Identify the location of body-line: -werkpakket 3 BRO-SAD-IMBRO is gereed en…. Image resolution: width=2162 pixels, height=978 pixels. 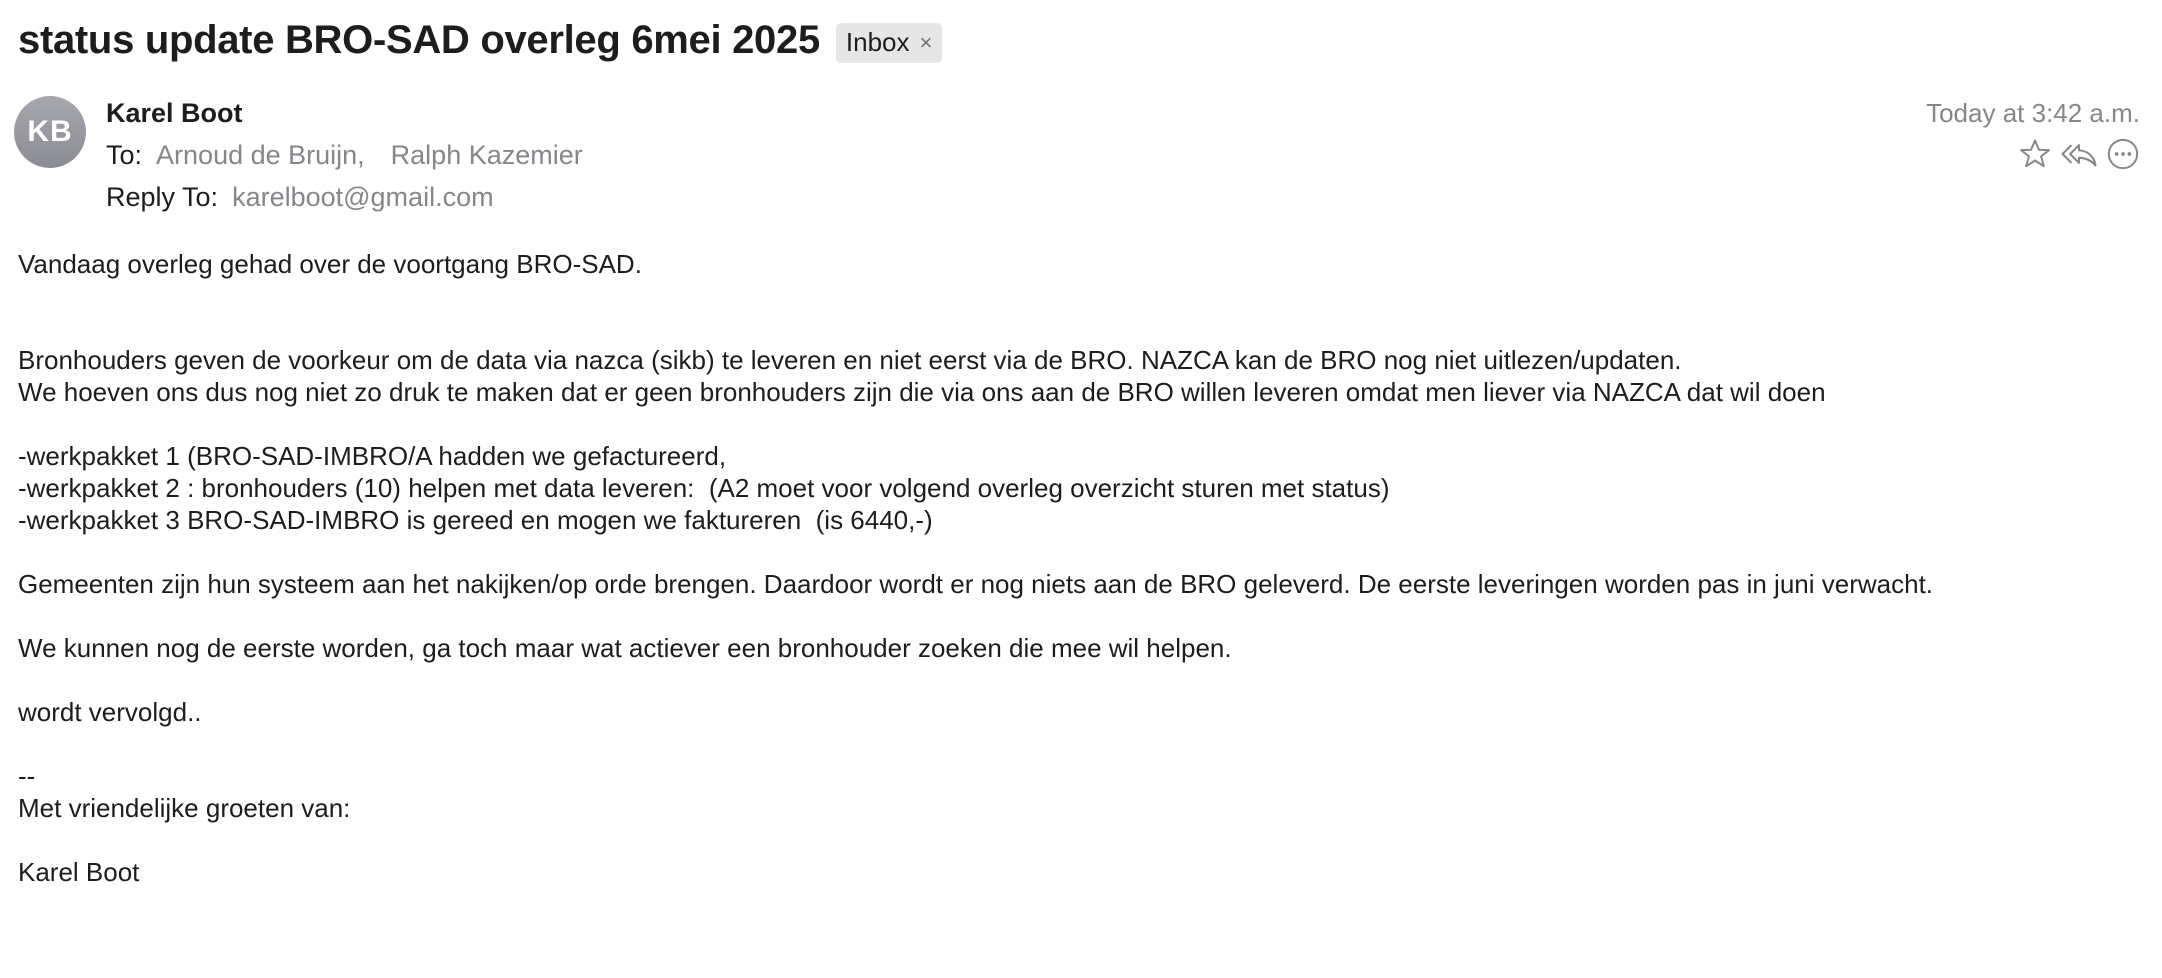
(475, 520).